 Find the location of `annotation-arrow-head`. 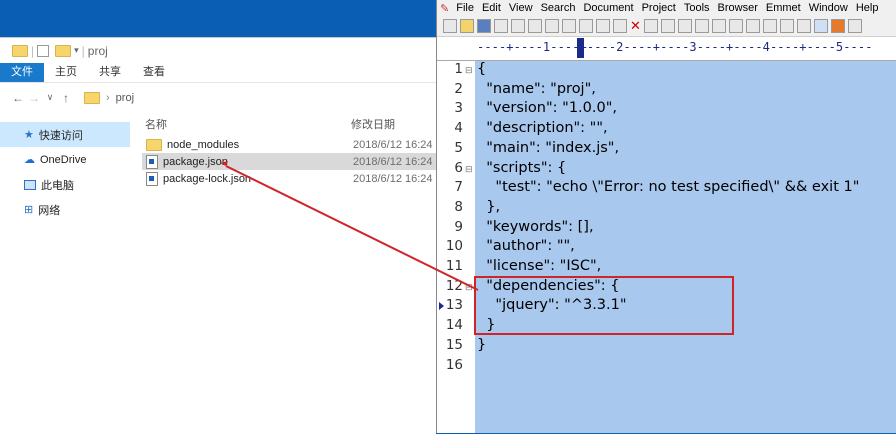

annotation-arrow-head is located at coordinates (224, 163).